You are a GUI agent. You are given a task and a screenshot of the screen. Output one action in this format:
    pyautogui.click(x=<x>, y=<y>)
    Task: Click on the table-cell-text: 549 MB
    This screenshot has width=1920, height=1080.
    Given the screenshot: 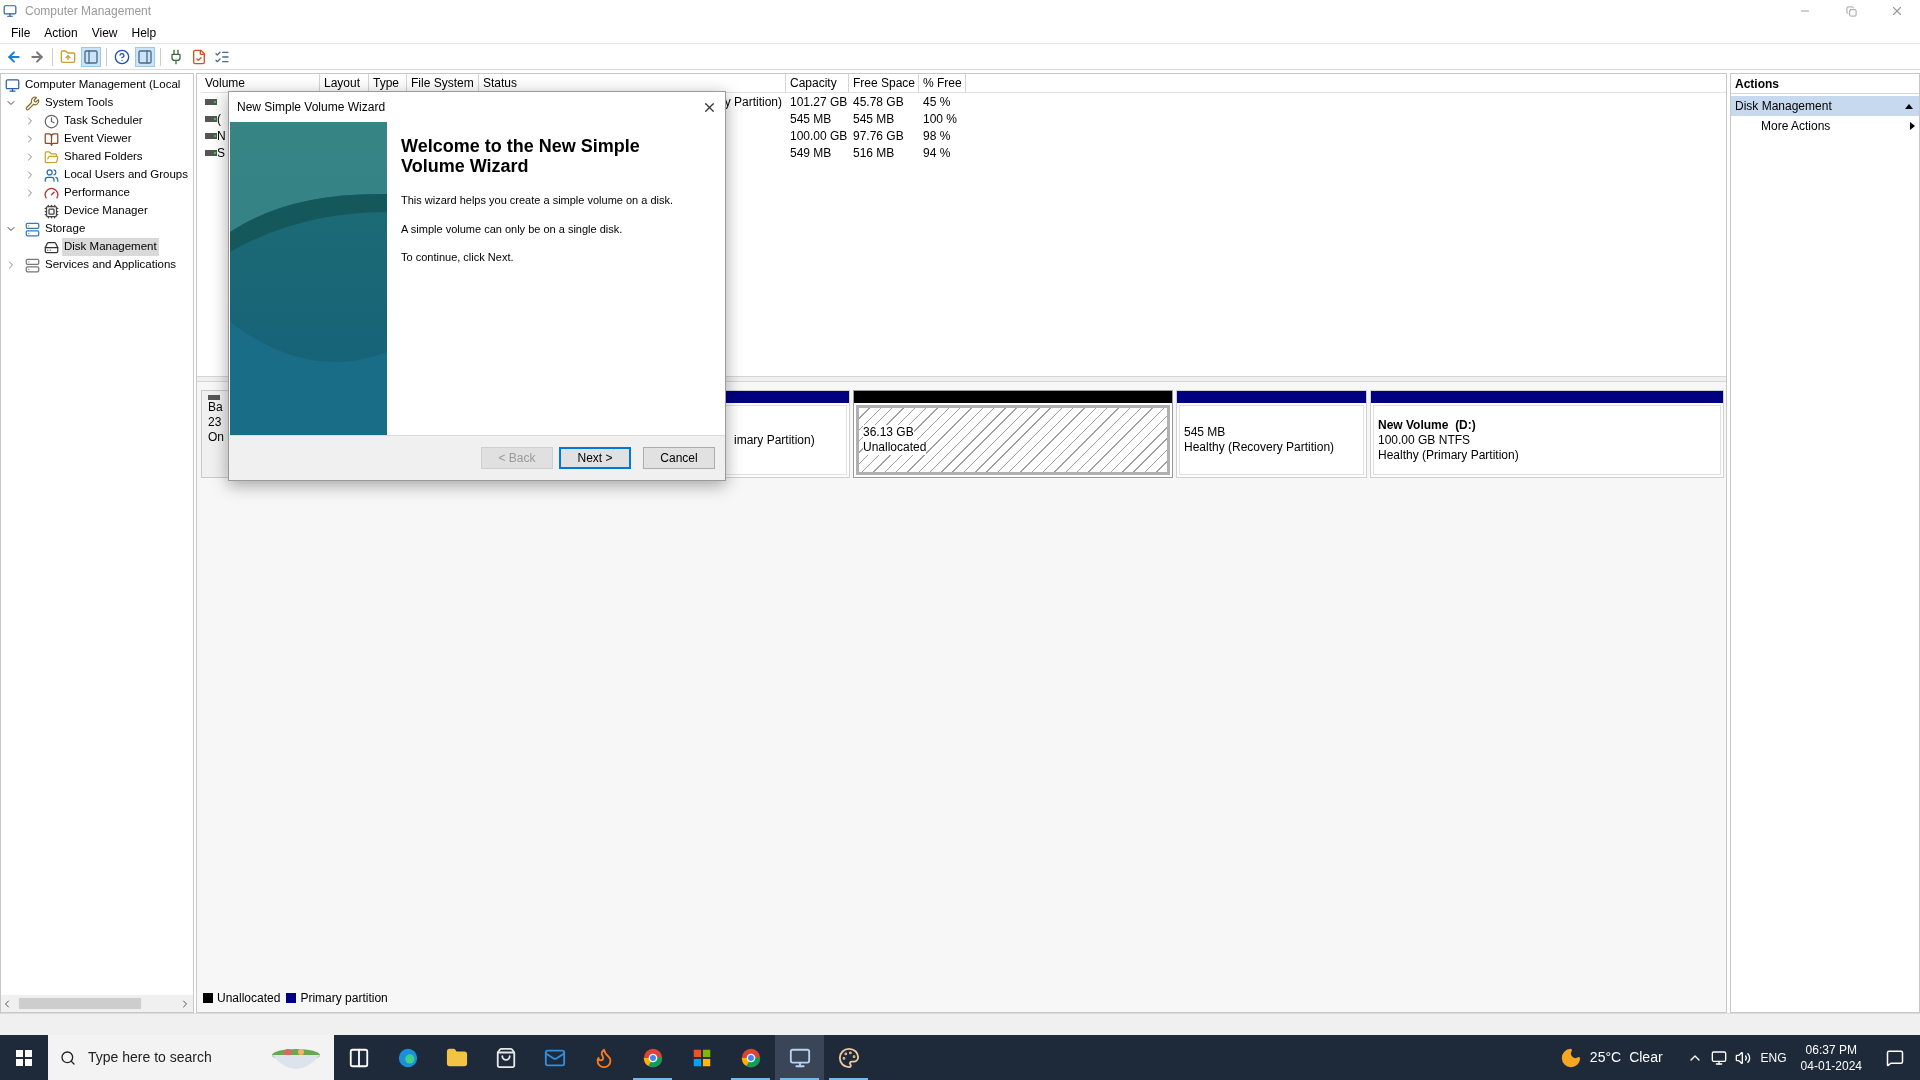 What is the action you would take?
    pyautogui.click(x=811, y=153)
    